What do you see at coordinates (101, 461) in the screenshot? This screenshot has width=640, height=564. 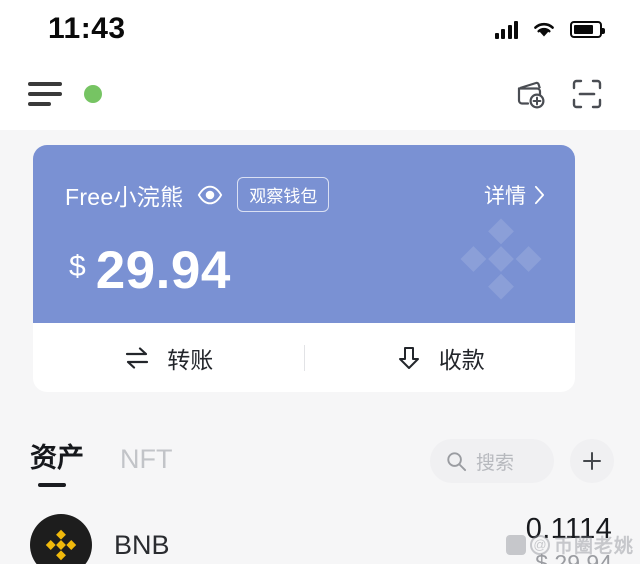 I see `tabs-group: 资产 NFT` at bounding box center [101, 461].